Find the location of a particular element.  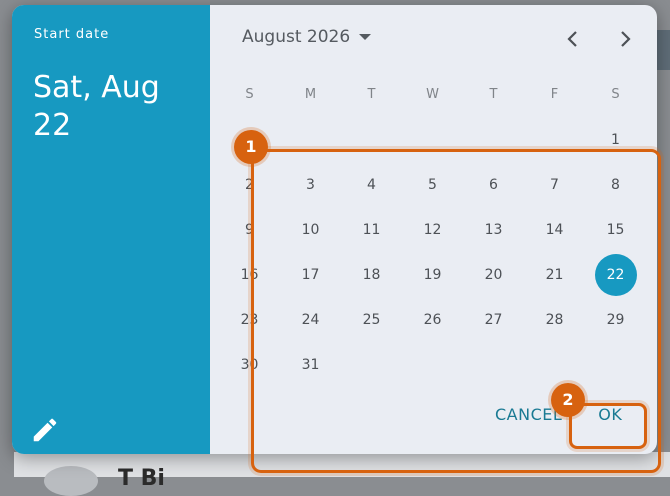

weekday-label: F is located at coordinates (554, 94).